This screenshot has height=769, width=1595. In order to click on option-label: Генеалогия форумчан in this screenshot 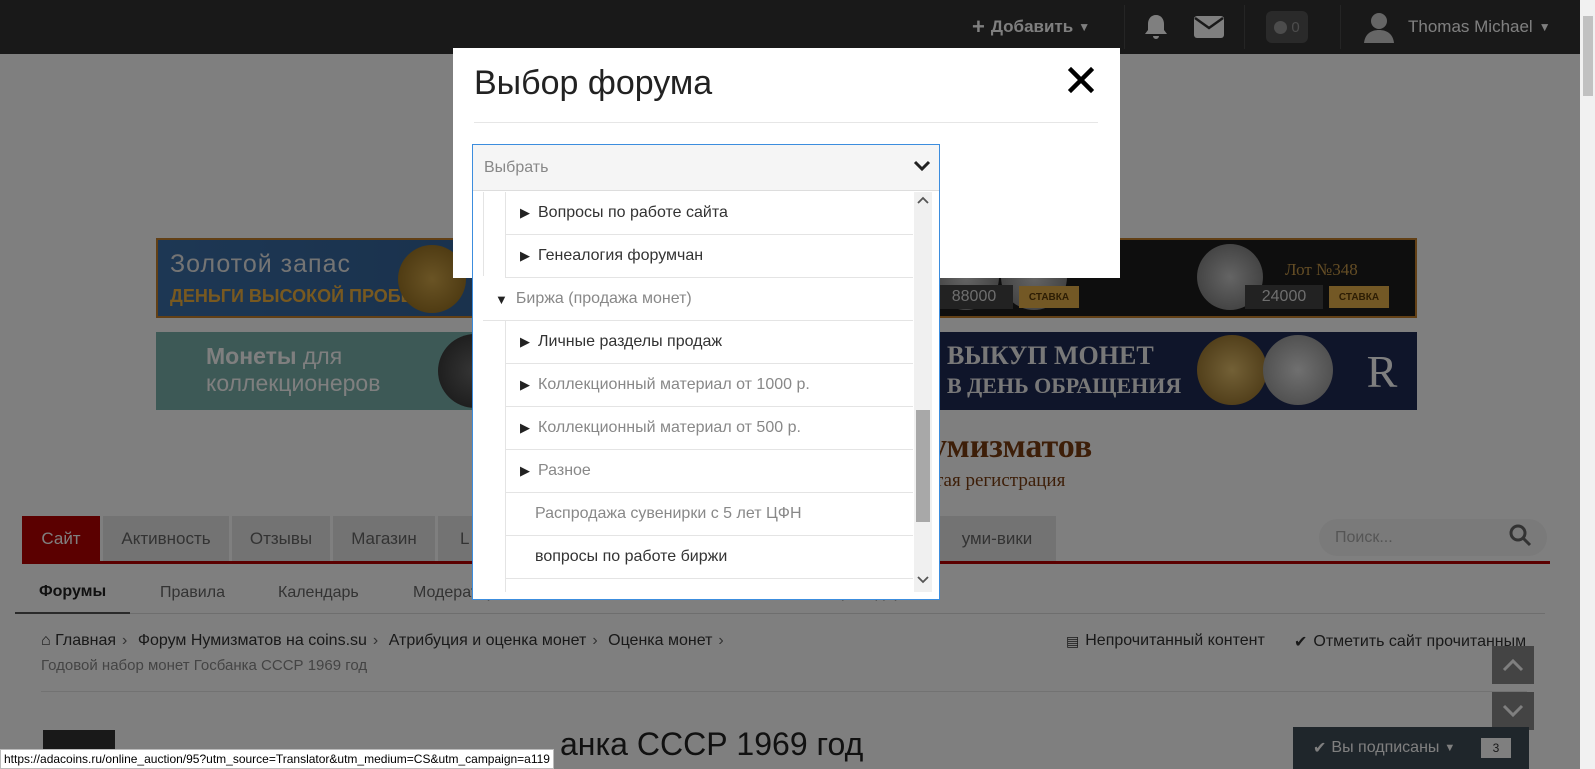, I will do `click(621, 255)`.